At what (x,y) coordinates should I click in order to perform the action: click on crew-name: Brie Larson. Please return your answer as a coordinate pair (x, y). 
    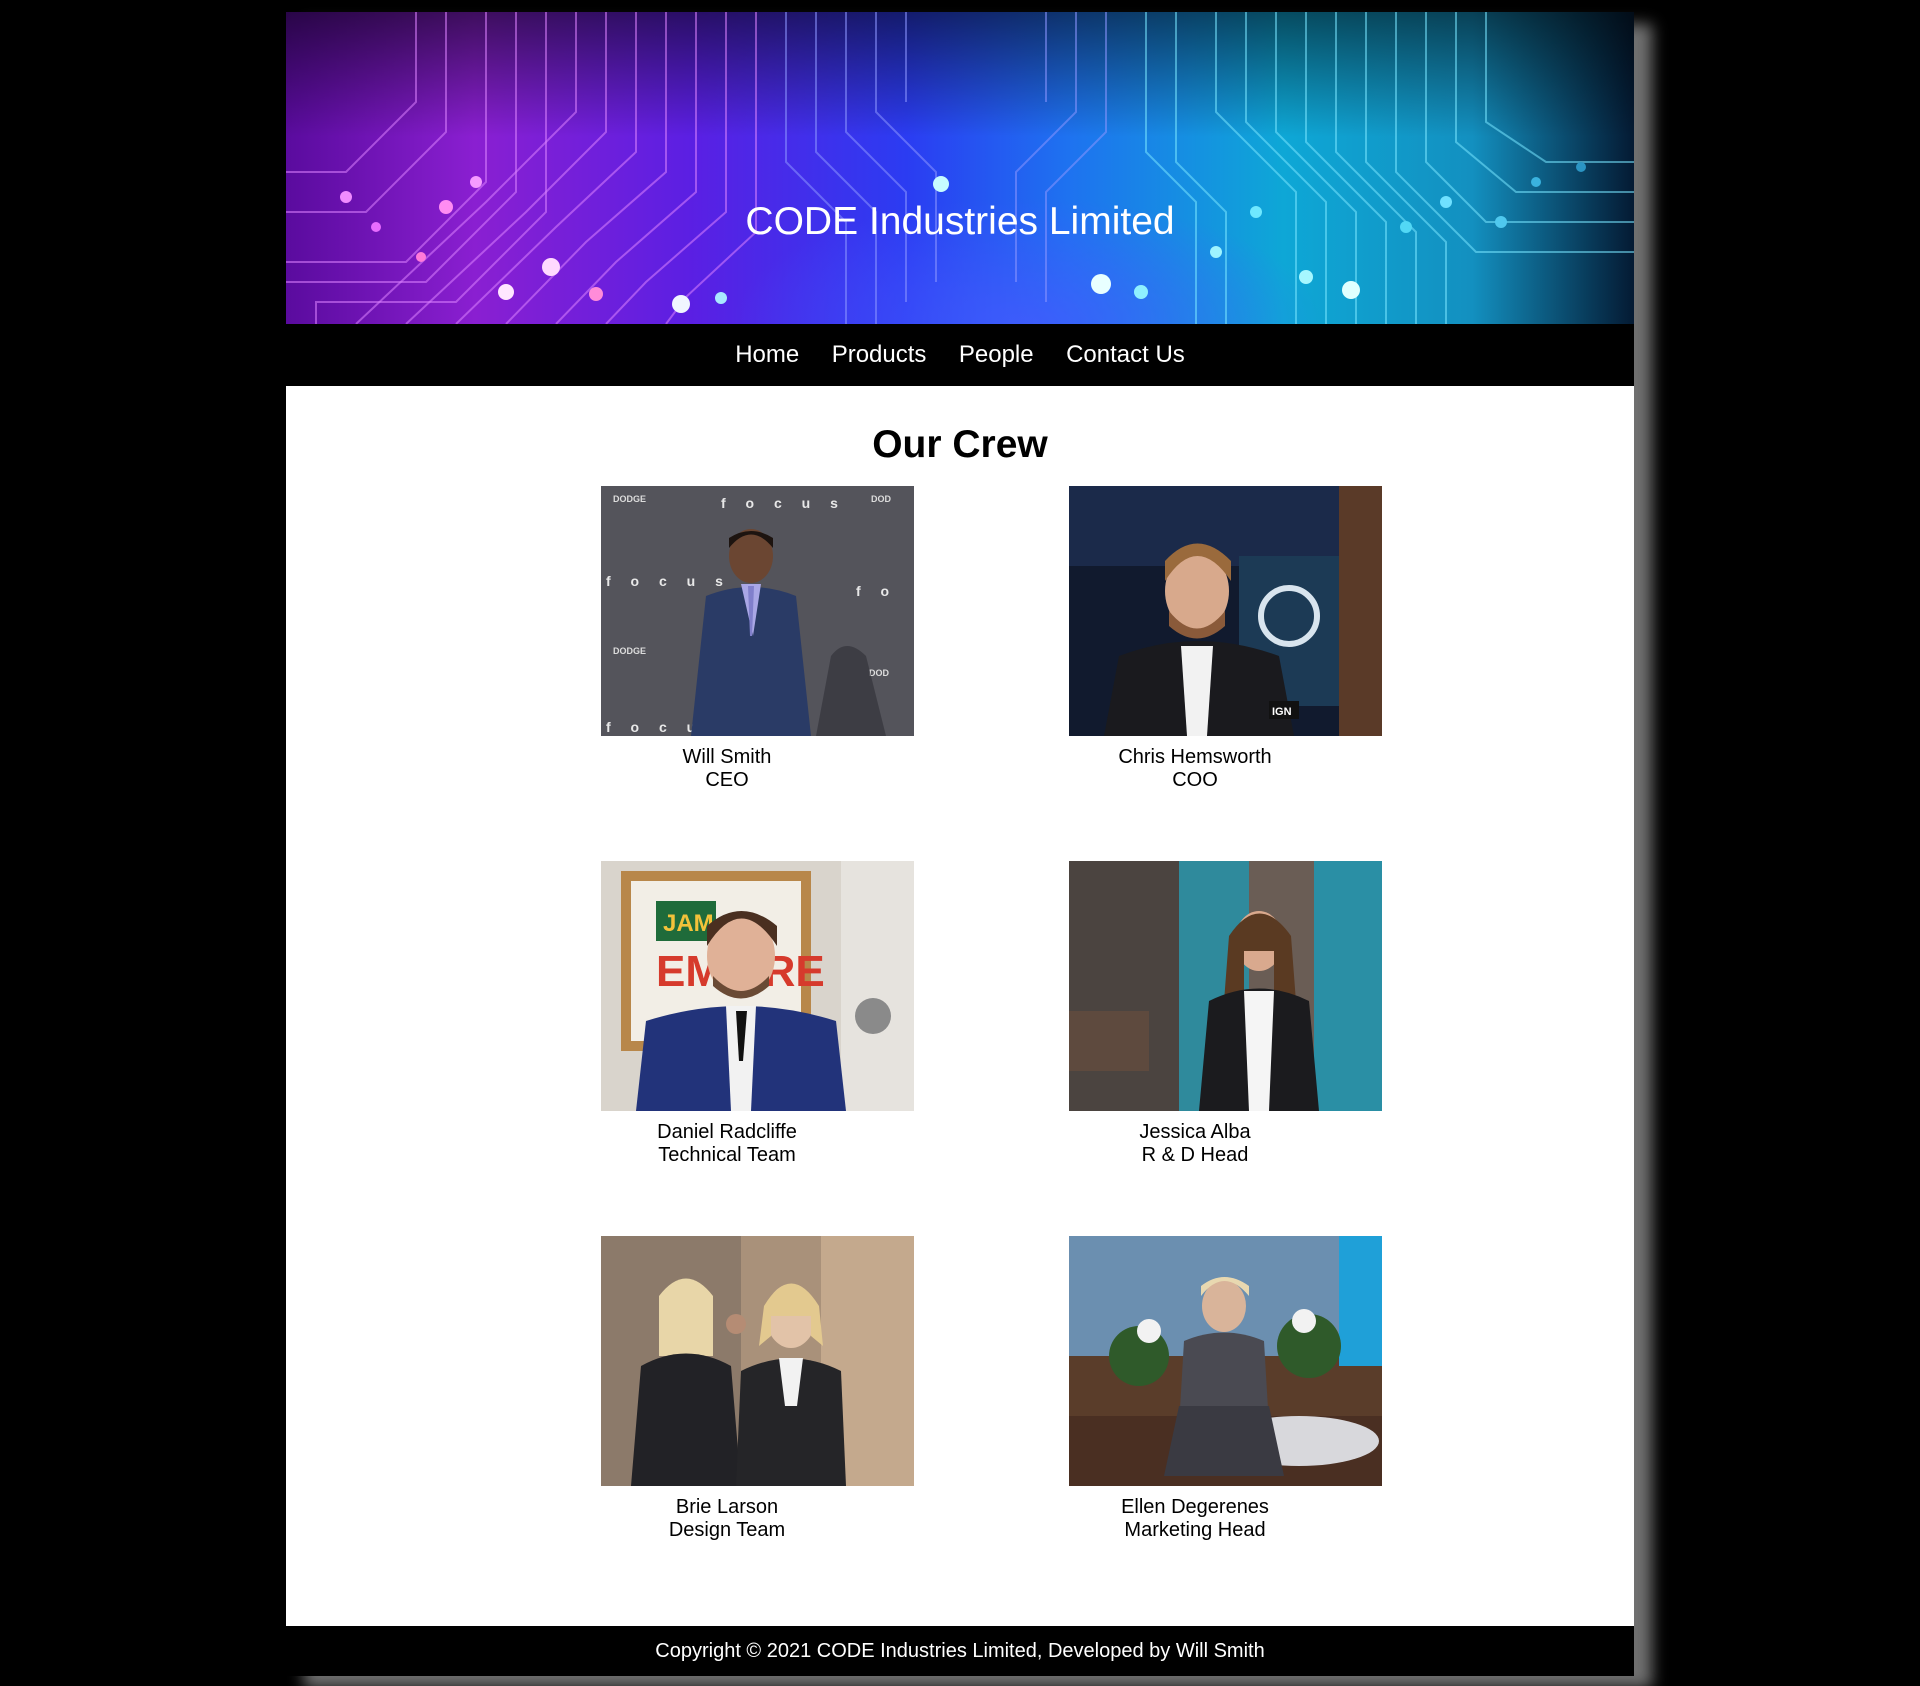
    Looking at the image, I should click on (727, 1507).